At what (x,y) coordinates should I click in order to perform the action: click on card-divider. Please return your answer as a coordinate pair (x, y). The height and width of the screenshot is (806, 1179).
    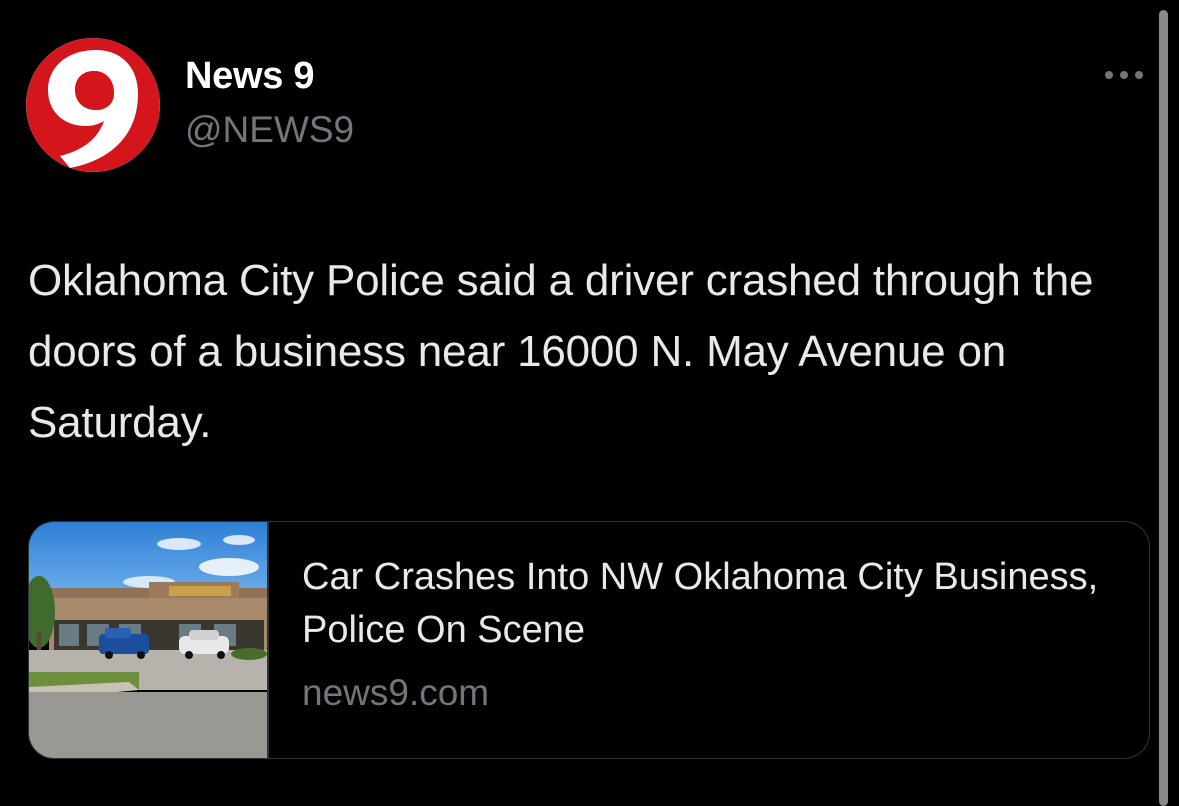
    Looking at the image, I should click on (268, 640).